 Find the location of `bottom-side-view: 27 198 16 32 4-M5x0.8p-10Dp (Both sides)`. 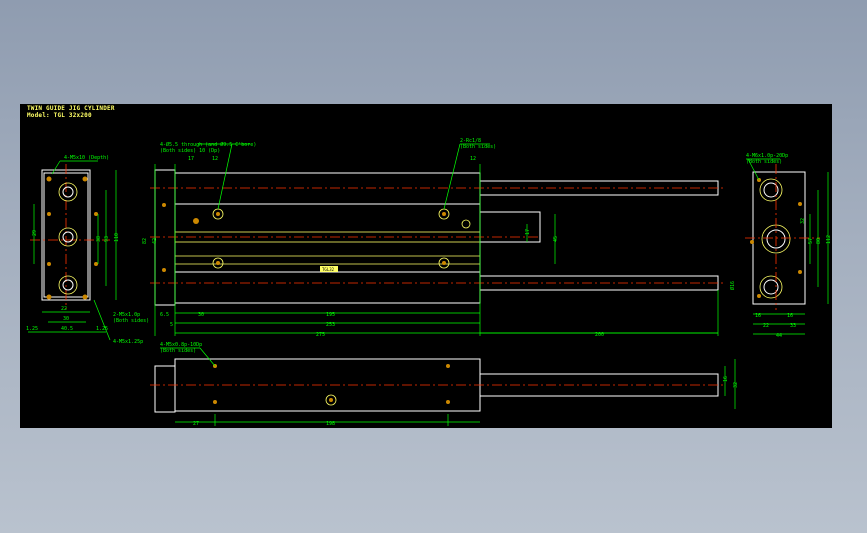

bottom-side-view: 27 198 16 32 4-M5x0.8p-10Dp (Both sides) is located at coordinates (444, 384).